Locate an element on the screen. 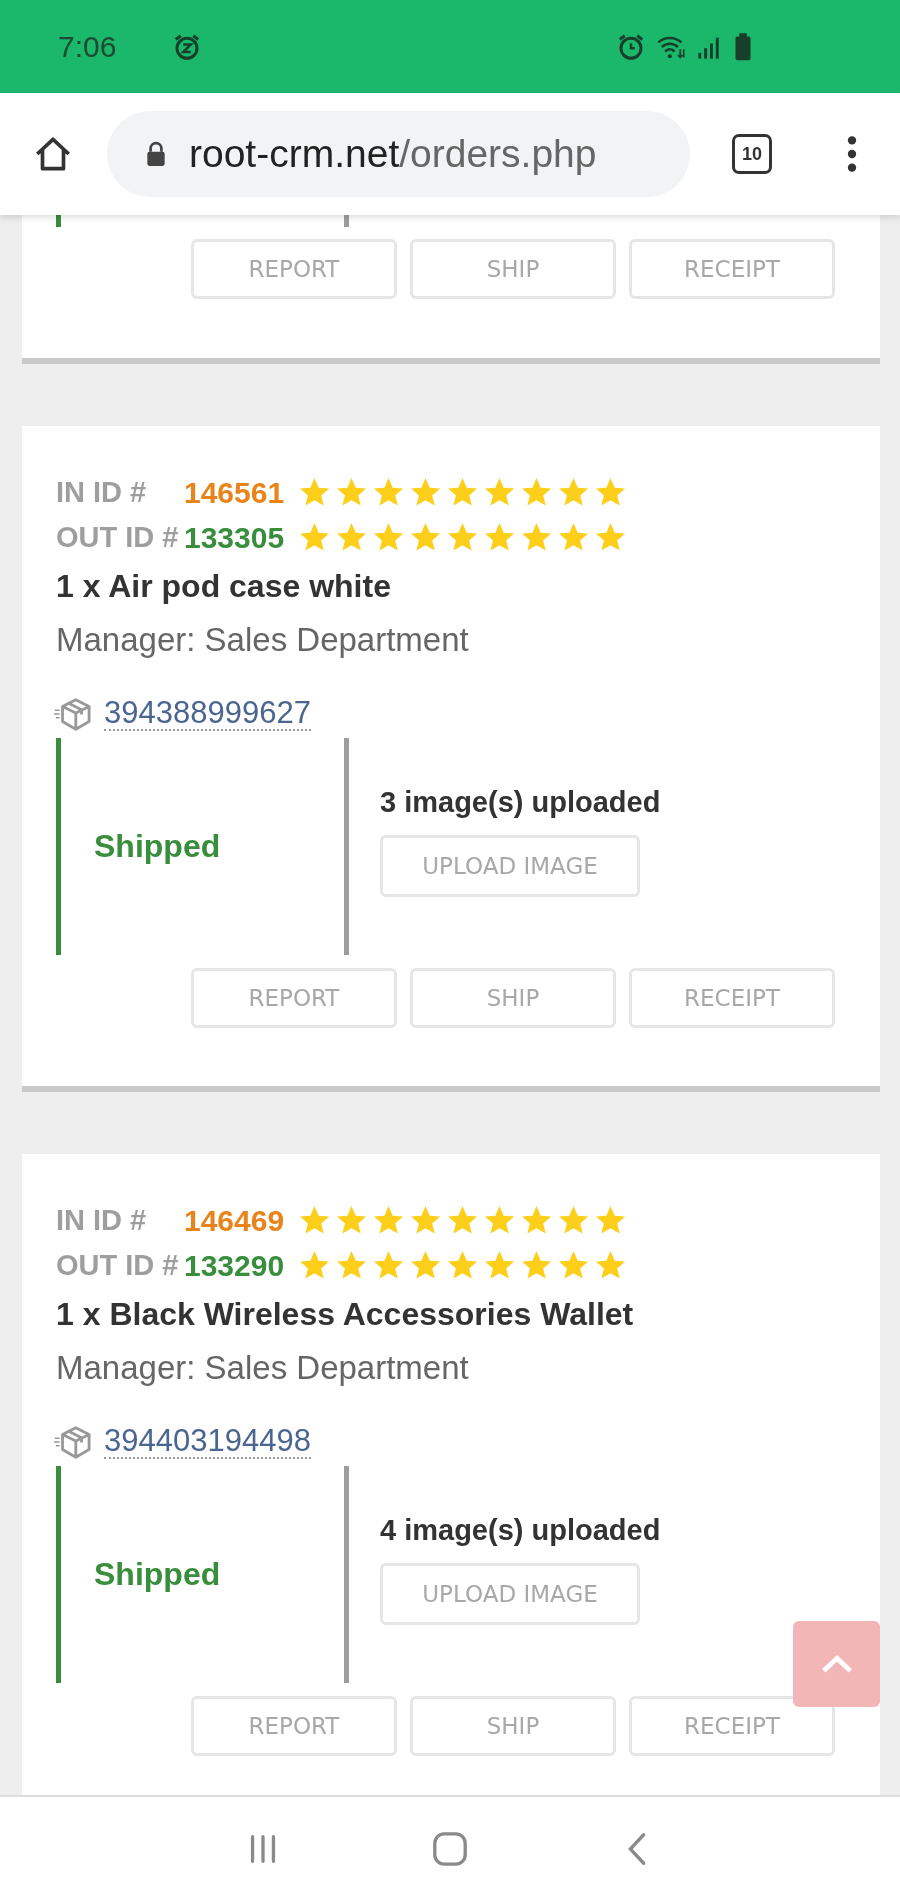 The image size is (900, 1900). in-id-number: 146561 is located at coordinates (235, 492).